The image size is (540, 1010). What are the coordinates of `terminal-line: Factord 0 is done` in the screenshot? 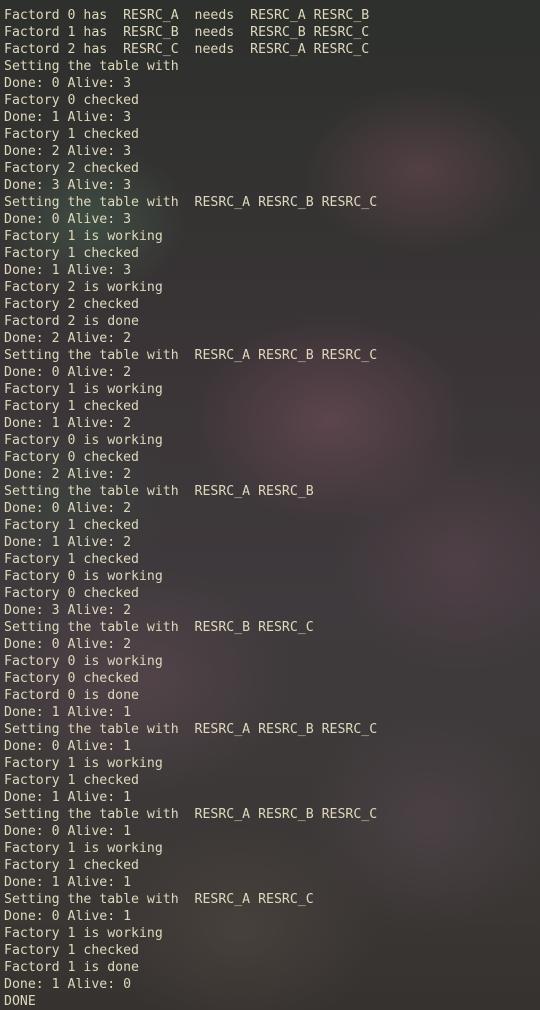 It's located at (71, 695).